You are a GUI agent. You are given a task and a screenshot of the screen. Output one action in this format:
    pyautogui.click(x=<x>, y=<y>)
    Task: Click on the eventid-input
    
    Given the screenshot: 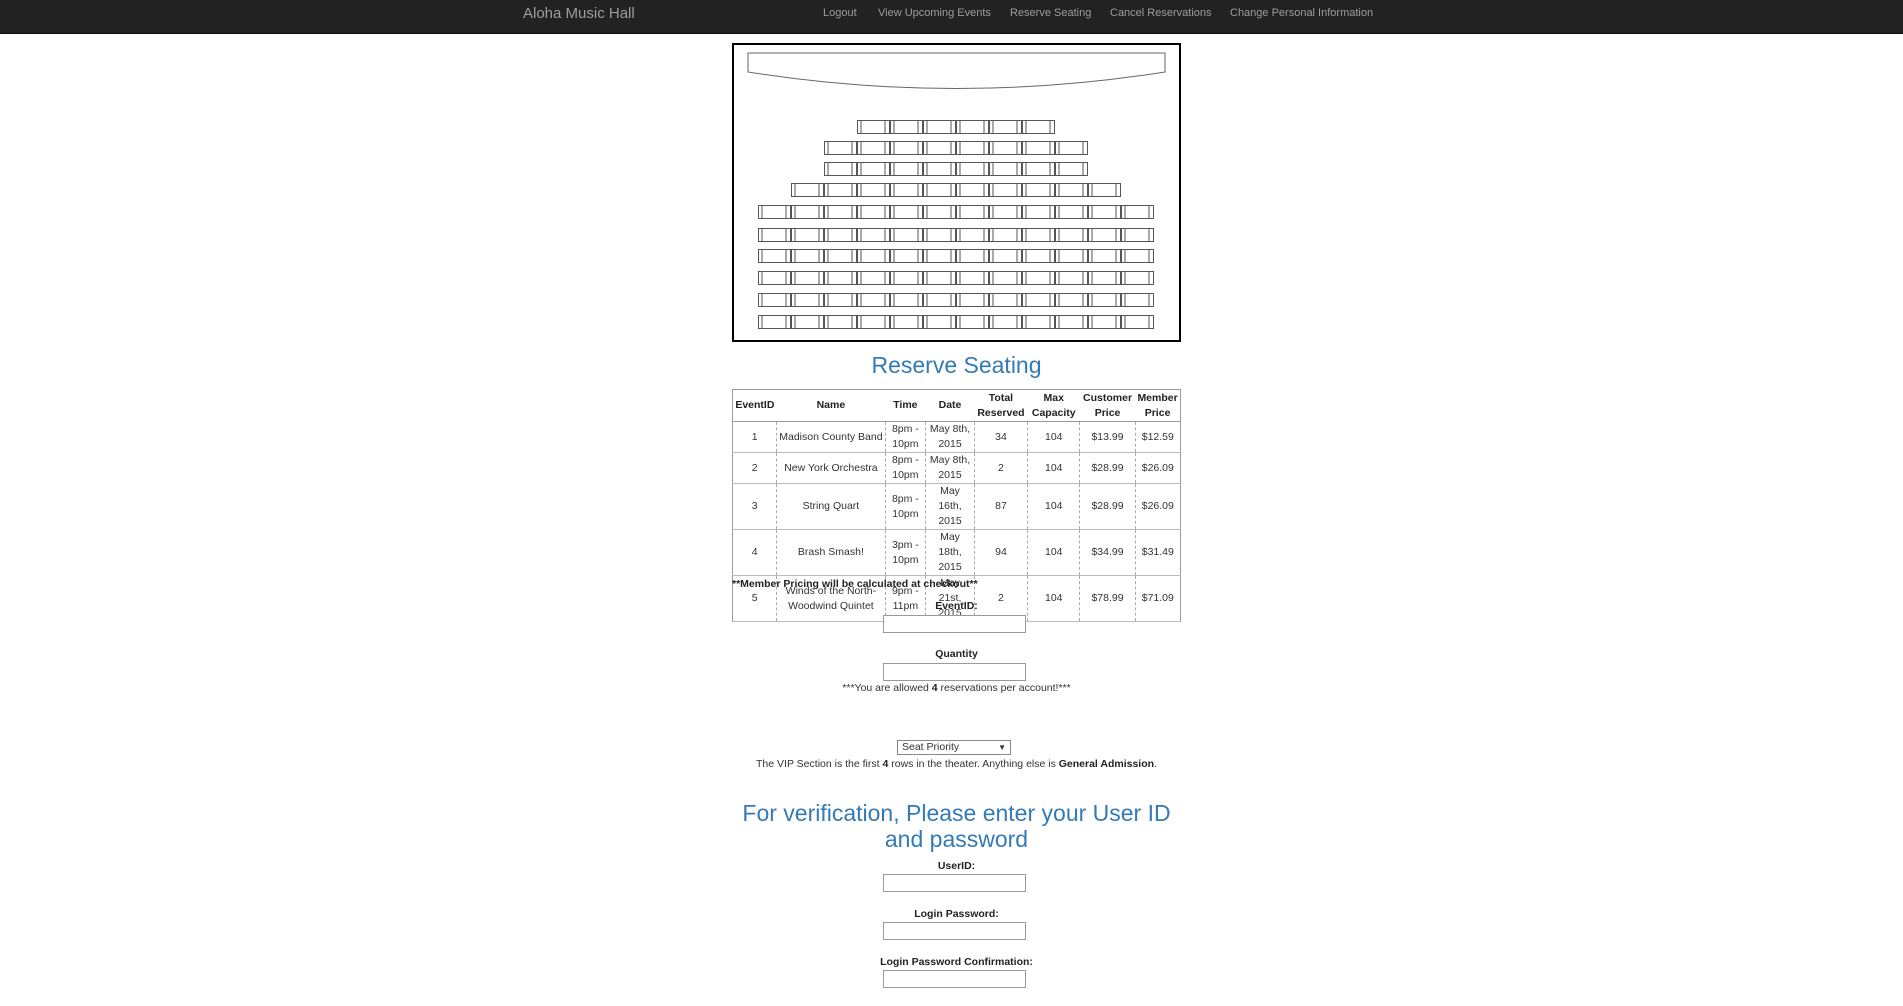 What is the action you would take?
    pyautogui.click(x=954, y=624)
    